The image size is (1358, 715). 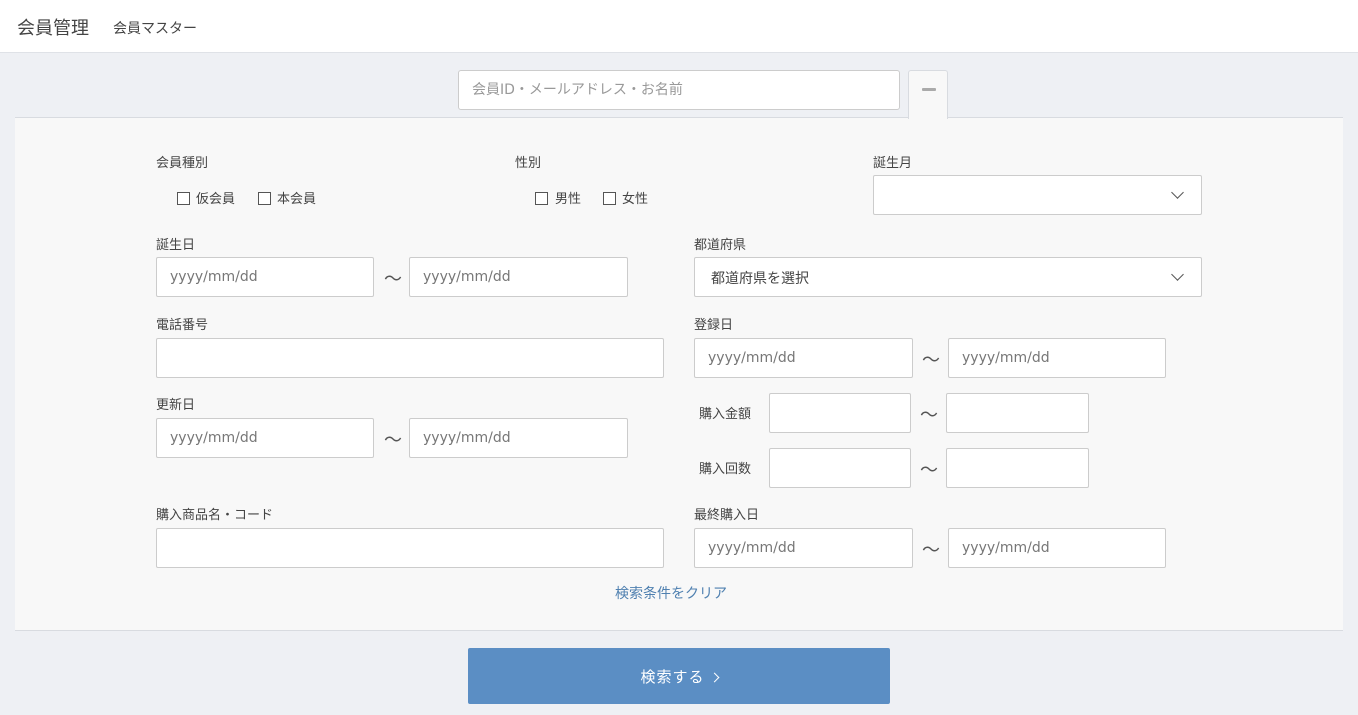 What do you see at coordinates (568, 199) in the screenshot?
I see `checkbox-male-label: 男性` at bounding box center [568, 199].